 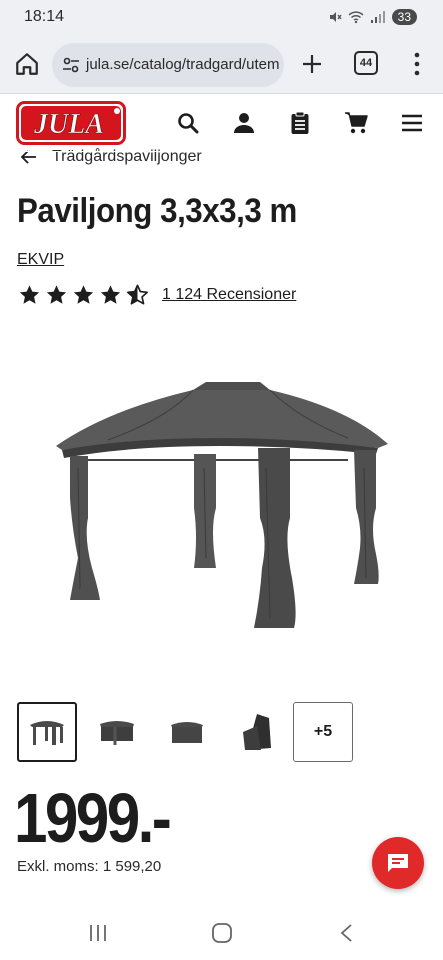 What do you see at coordinates (312, 64) in the screenshot?
I see `new-tab-icon` at bounding box center [312, 64].